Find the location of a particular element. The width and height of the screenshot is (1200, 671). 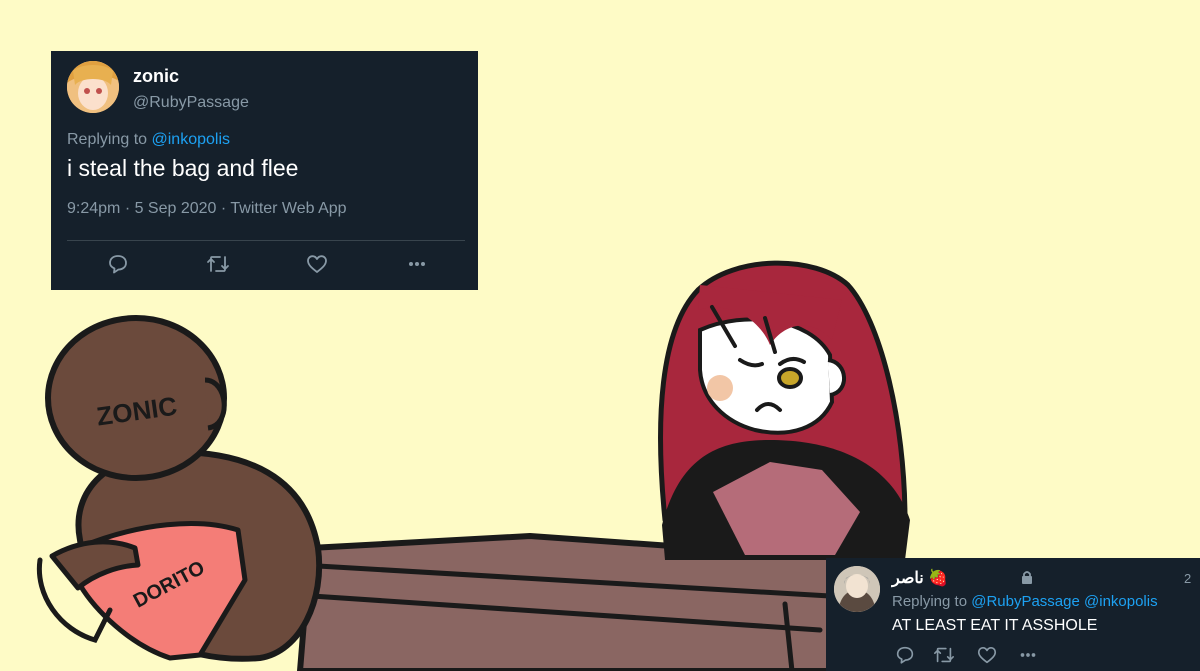

sad-girl-figure is located at coordinates (784, 410).